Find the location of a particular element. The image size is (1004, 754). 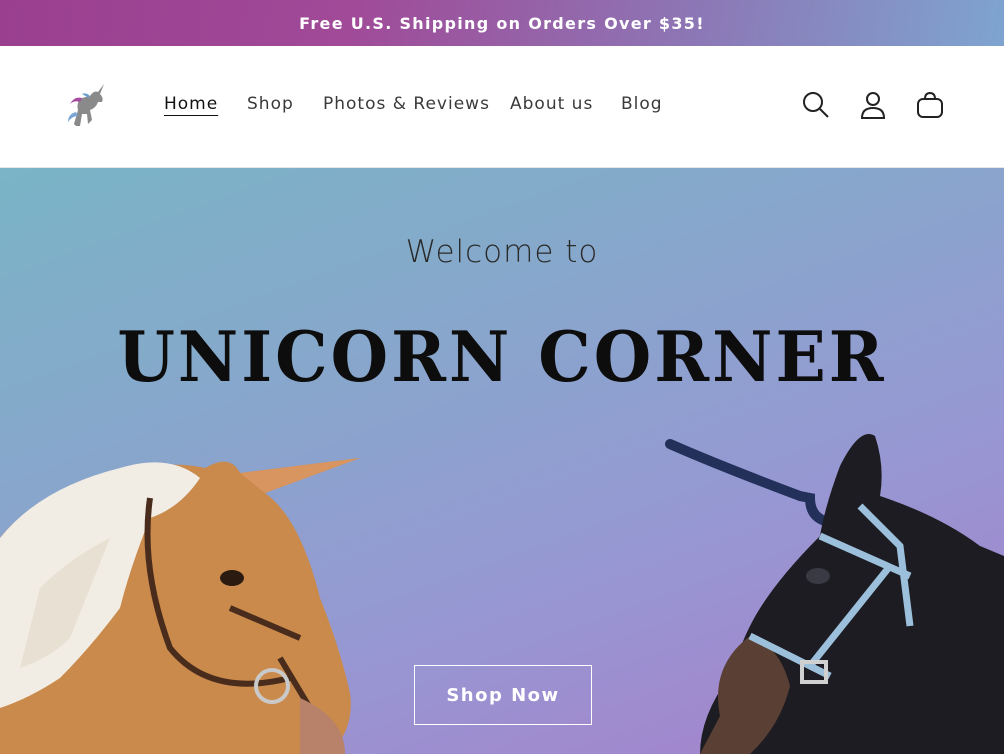

nav-photos-reviews: Photos & Reviews is located at coordinates (406, 104).